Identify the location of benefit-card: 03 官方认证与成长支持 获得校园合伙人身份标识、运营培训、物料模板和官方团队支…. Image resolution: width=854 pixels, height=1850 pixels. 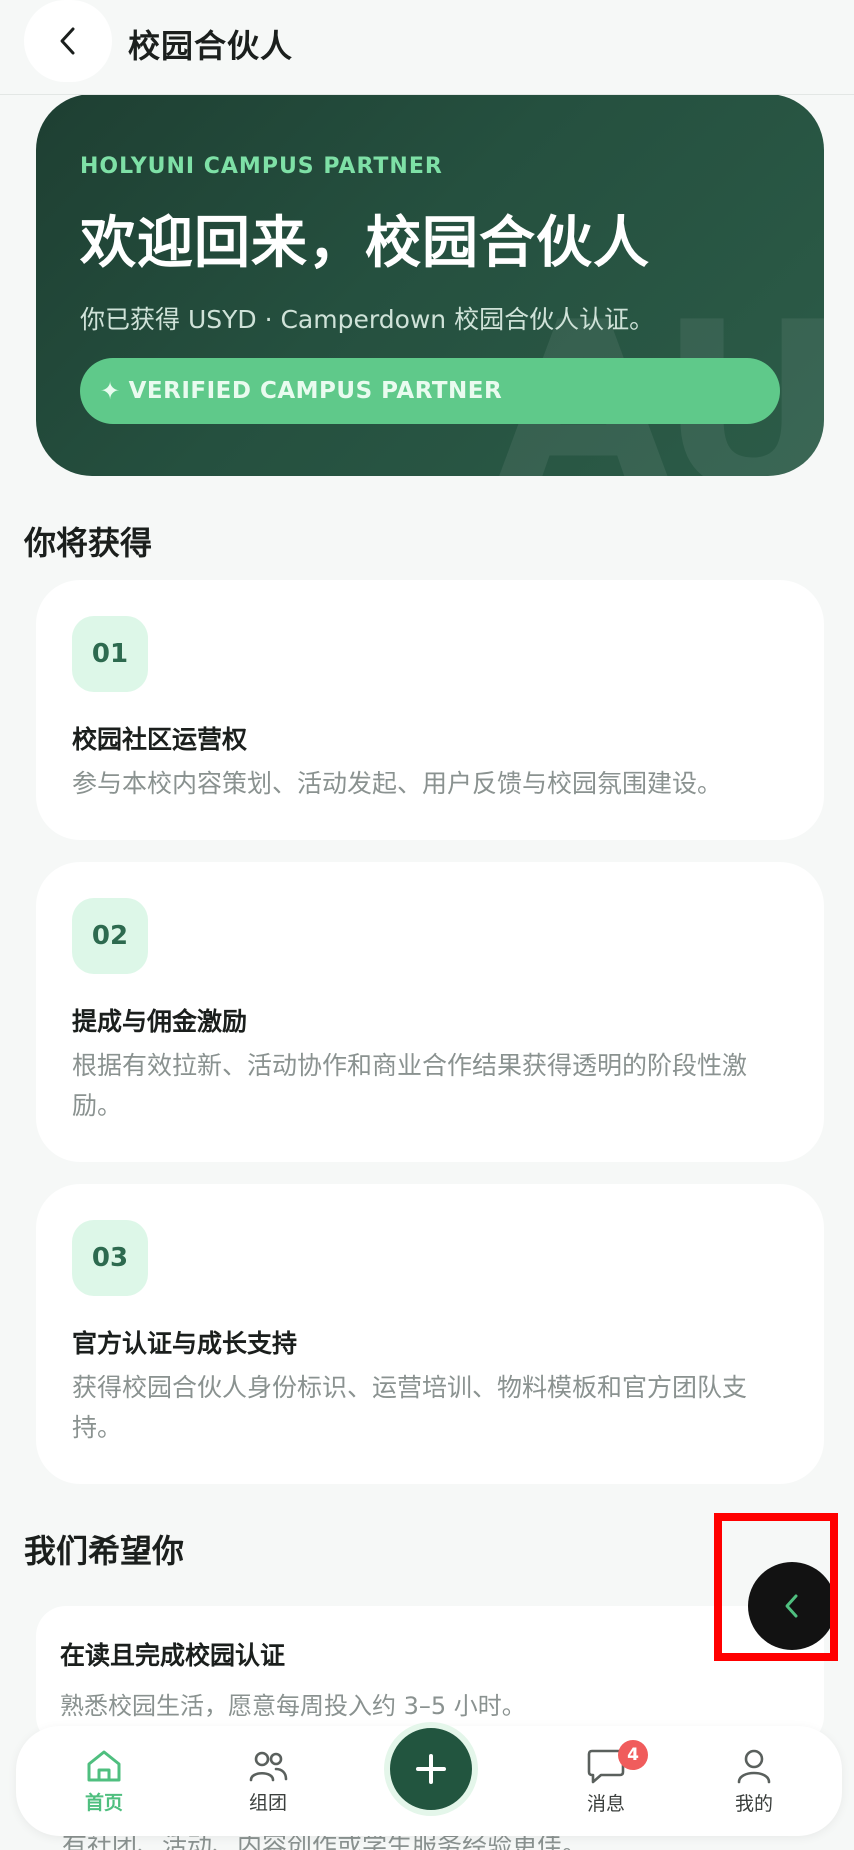
(430, 1334).